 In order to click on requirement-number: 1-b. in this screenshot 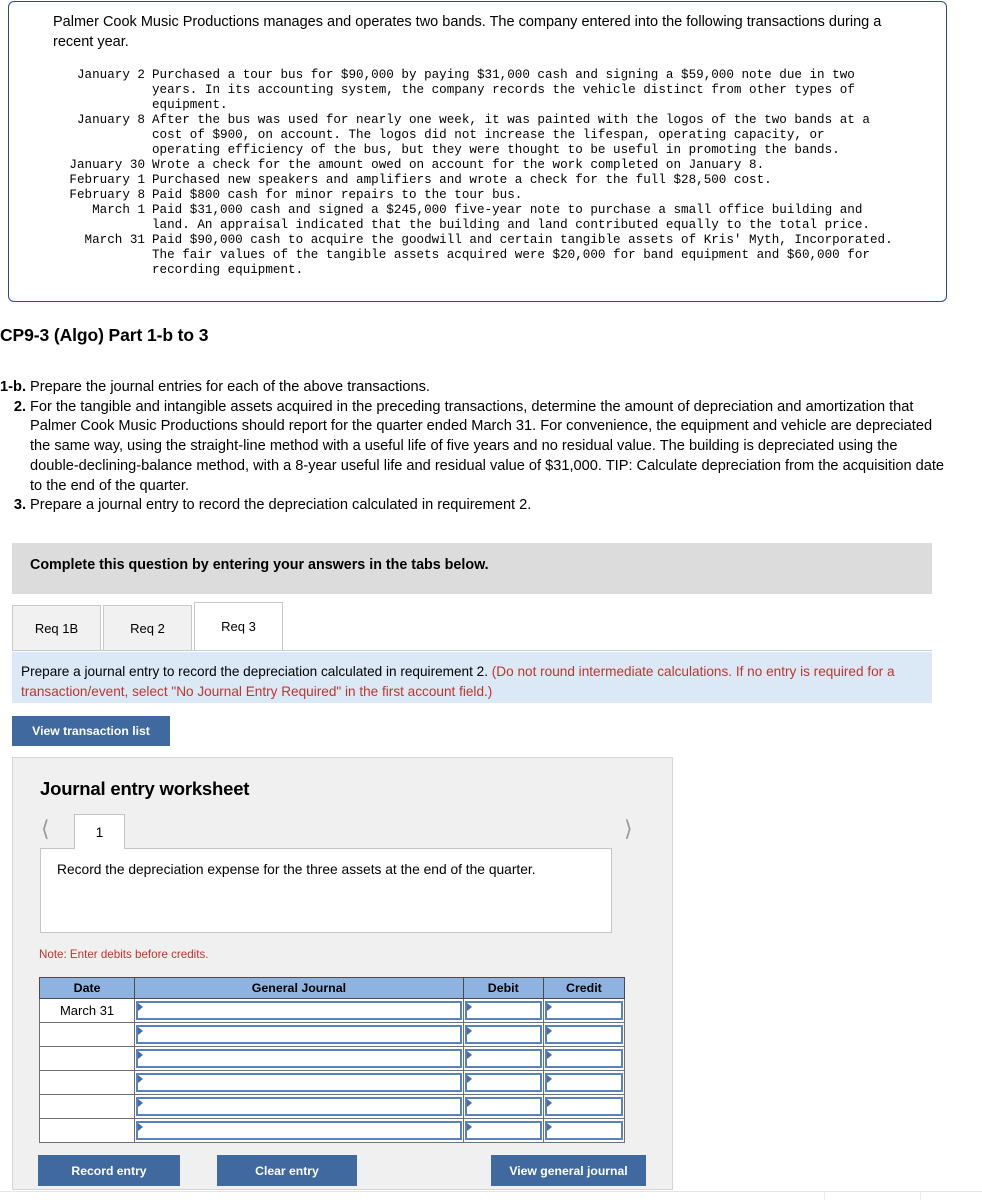, I will do `click(13, 387)`.